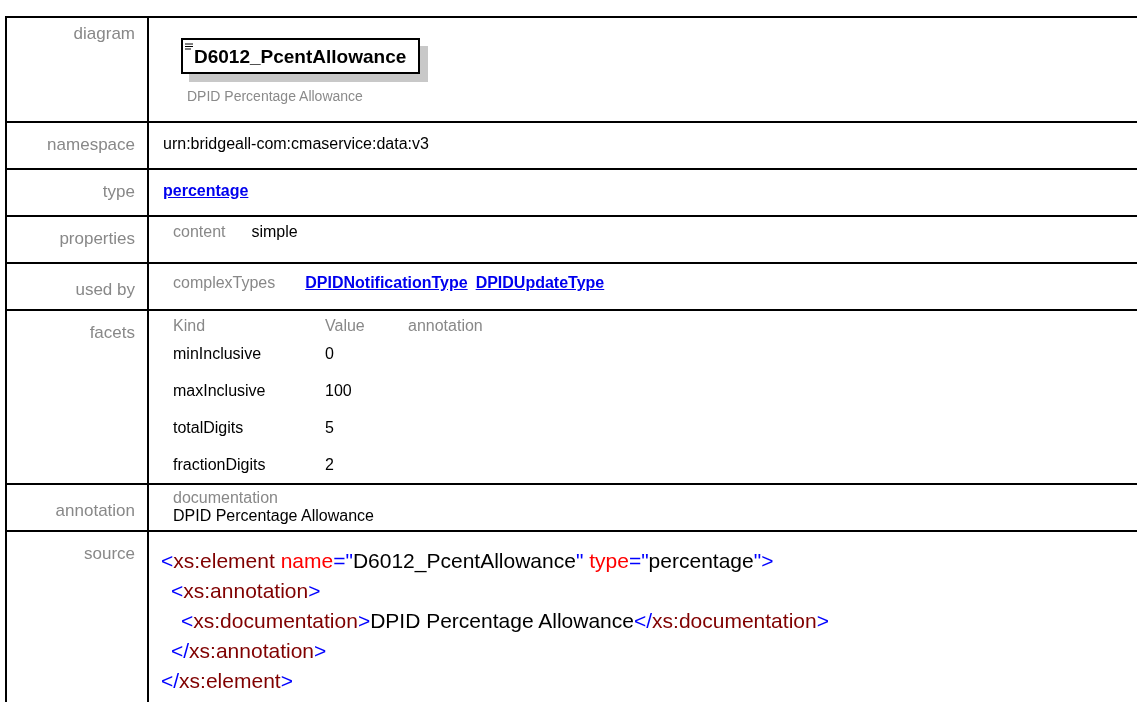 This screenshot has height=702, width=1137. What do you see at coordinates (275, 96) in the screenshot?
I see `element-caption: DPID Percentage Allowance` at bounding box center [275, 96].